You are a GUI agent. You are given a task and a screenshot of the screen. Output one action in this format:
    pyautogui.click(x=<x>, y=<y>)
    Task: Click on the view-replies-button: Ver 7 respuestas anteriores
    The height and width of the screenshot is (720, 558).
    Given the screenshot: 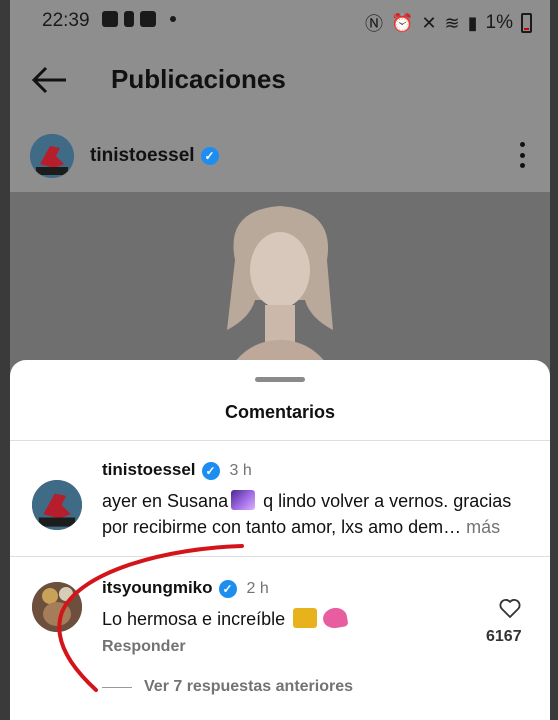 What is the action you would take?
    pyautogui.click(x=227, y=687)
    